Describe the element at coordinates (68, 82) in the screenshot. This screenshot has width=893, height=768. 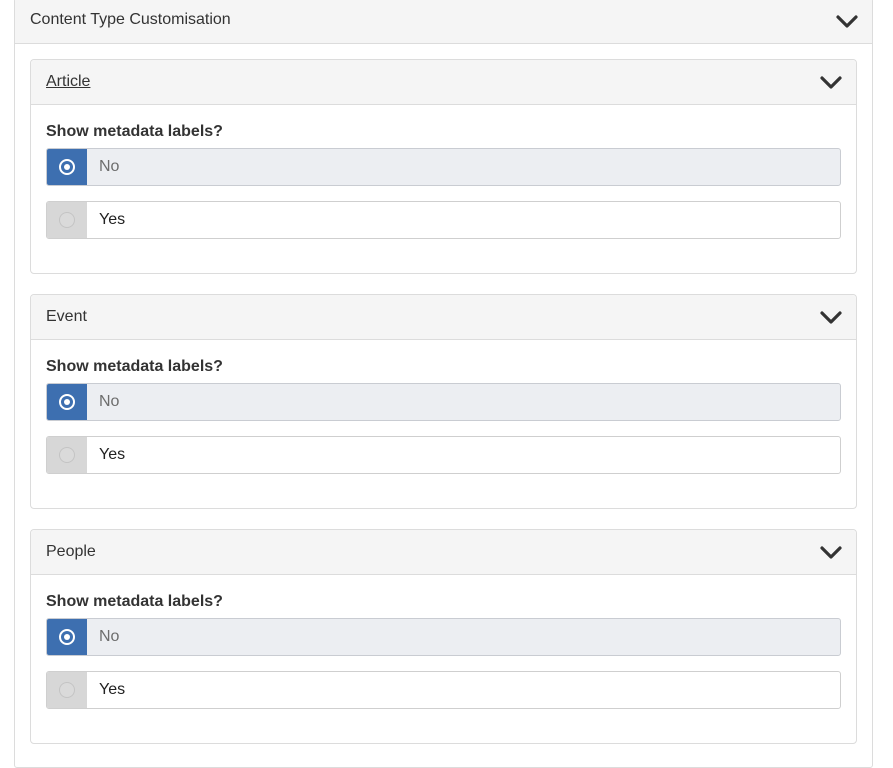
I see `panel-title-article: Article` at that location.